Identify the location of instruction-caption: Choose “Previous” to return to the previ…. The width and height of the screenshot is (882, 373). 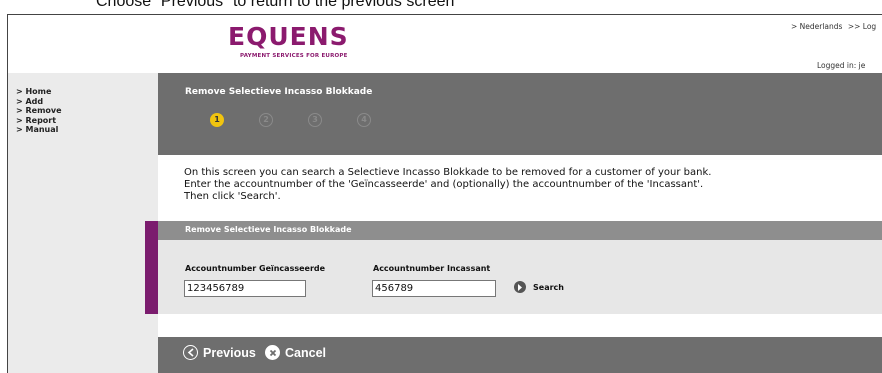
(275, 5).